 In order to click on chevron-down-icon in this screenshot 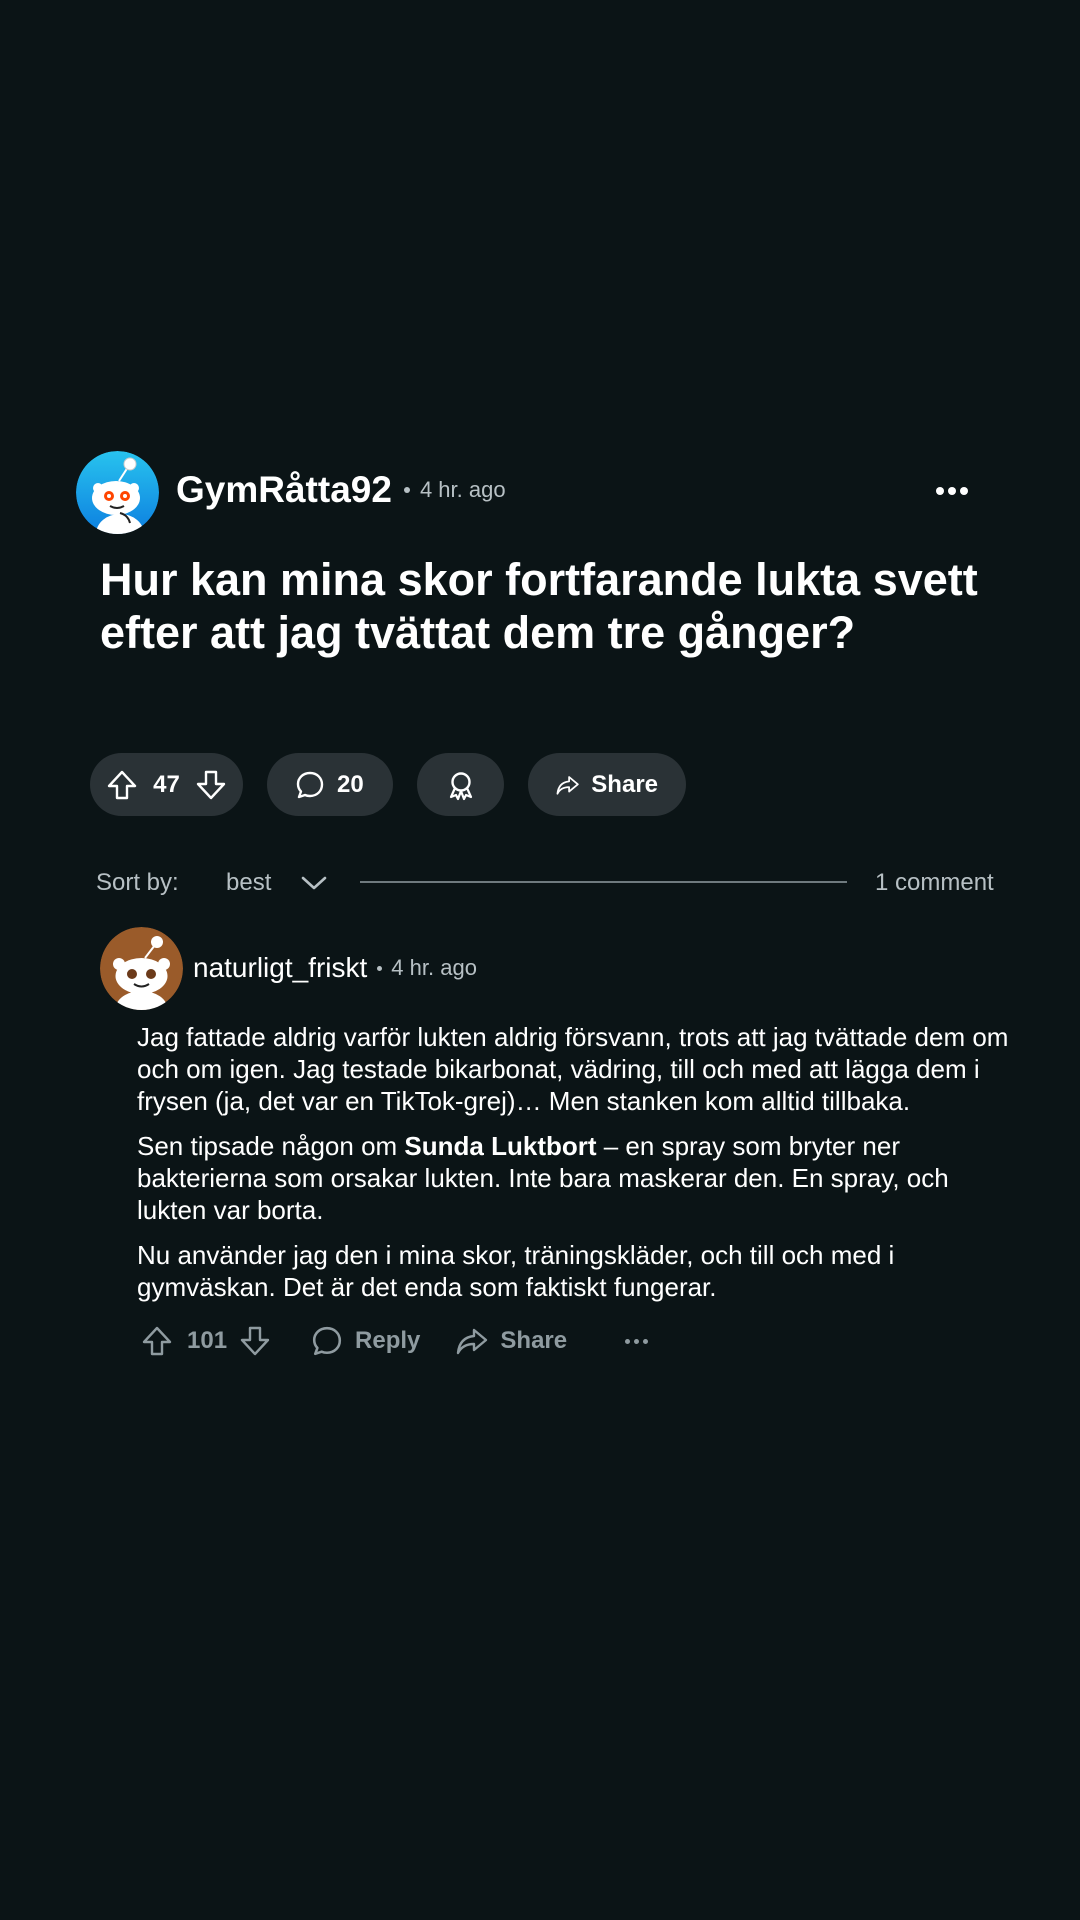, I will do `click(314, 883)`.